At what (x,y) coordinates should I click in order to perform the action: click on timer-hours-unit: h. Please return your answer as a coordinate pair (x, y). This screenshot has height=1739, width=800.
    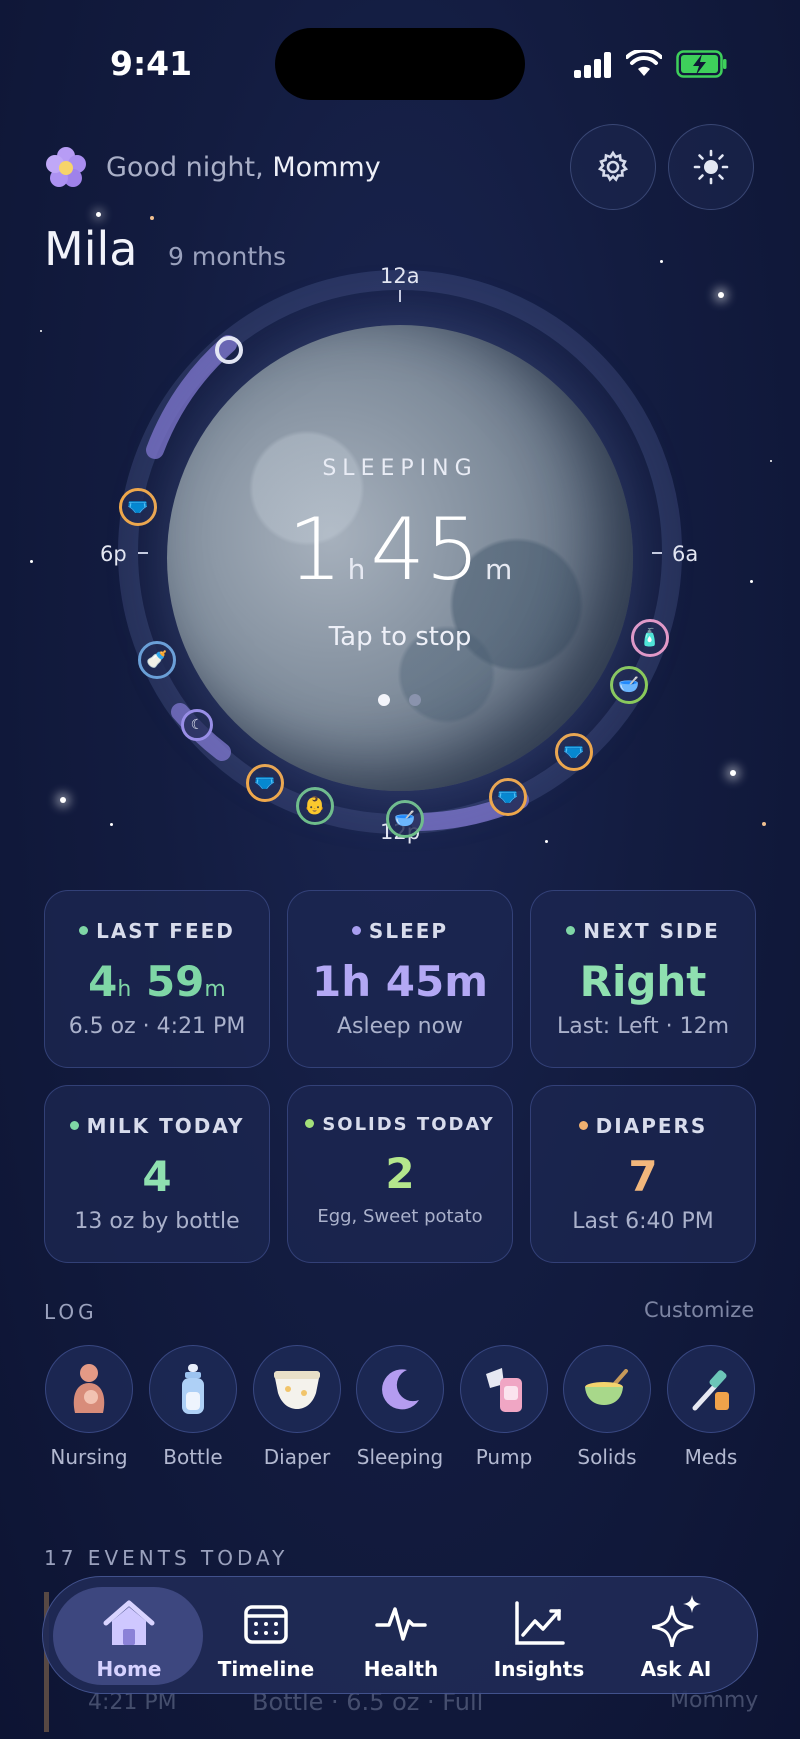
    Looking at the image, I should click on (356, 569).